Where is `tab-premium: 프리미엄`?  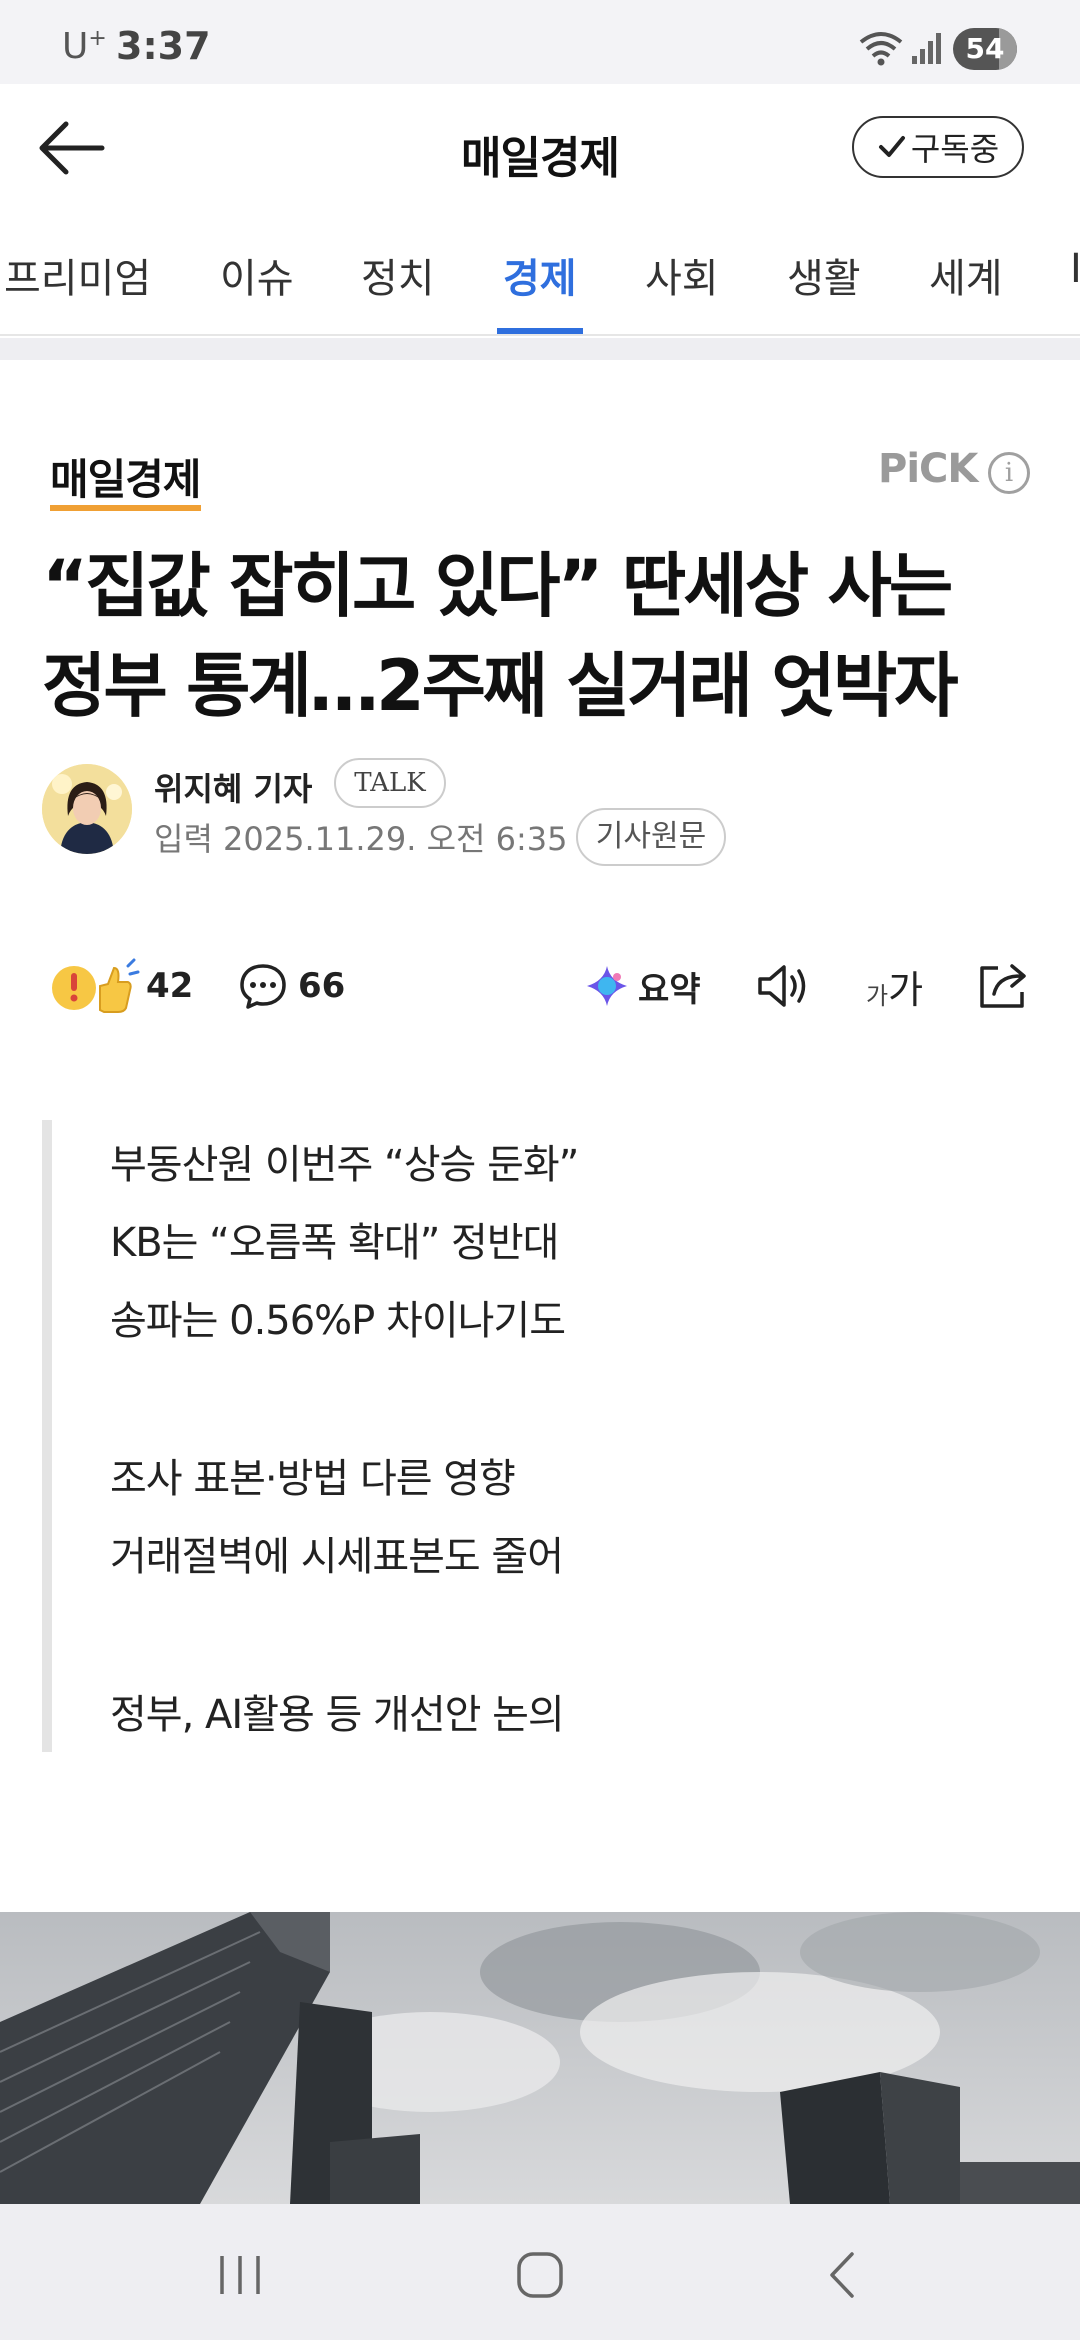 tab-premium: 프리미엄 is located at coordinates (77, 275).